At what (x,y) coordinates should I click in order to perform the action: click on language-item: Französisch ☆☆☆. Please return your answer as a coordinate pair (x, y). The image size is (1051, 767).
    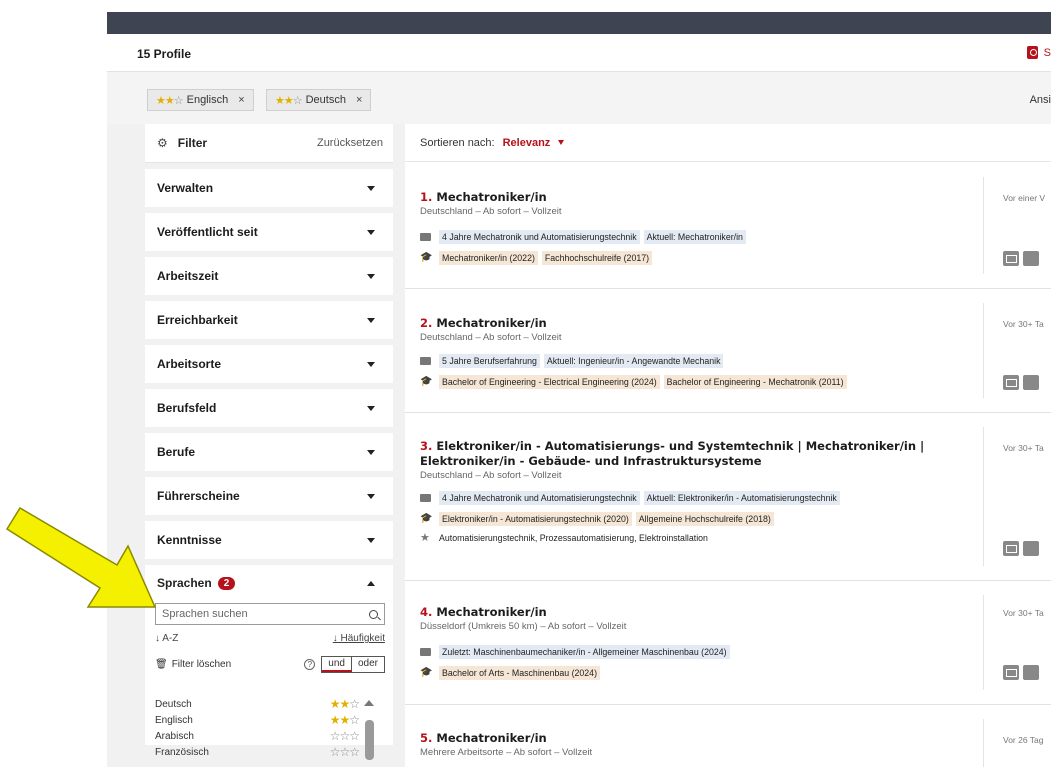
    Looking at the image, I should click on (270, 752).